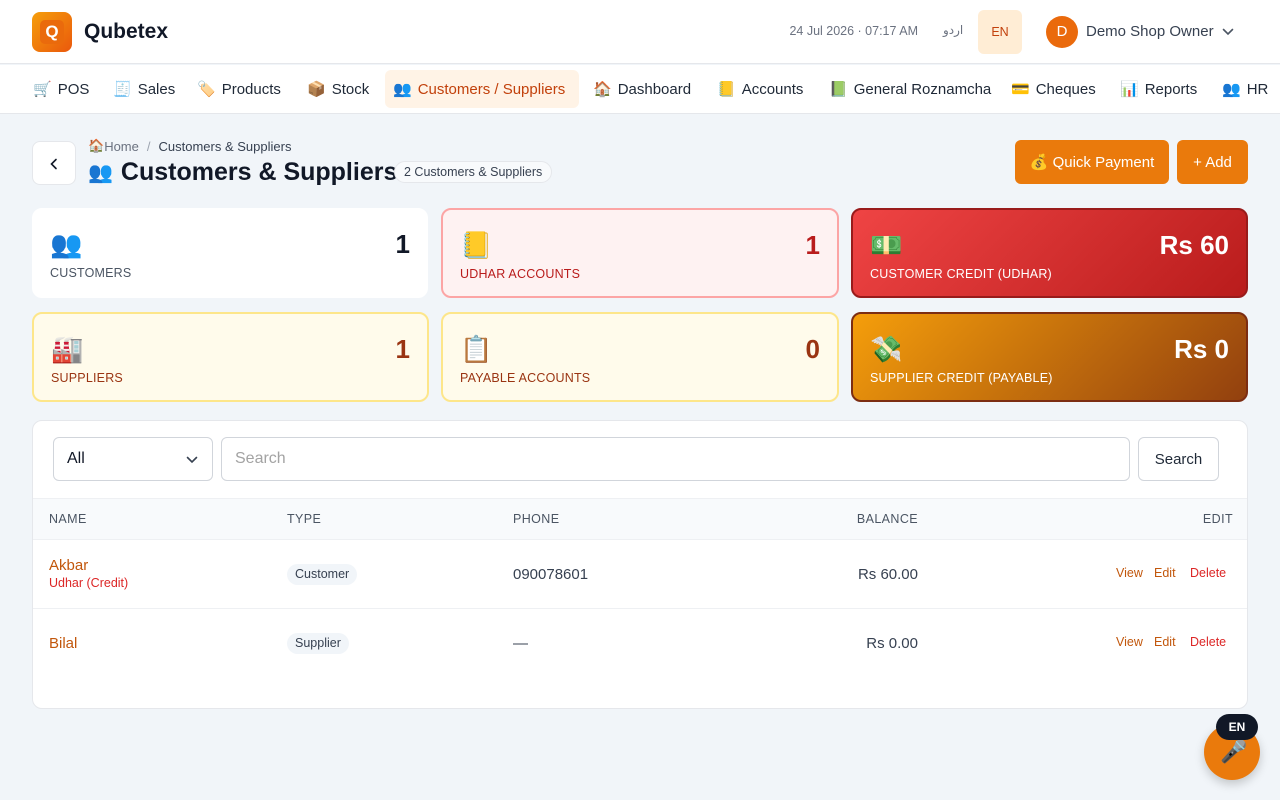  Describe the element at coordinates (640, 519) in the screenshot. I see `table-header: NAME TYPE PHONE BALANCE EDIT` at that location.